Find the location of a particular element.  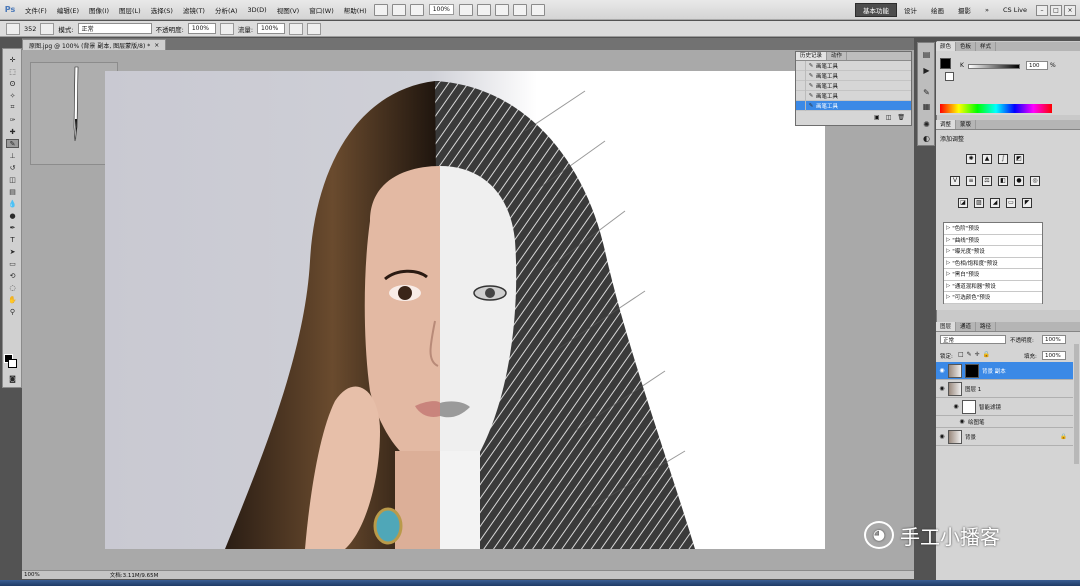

lasso-tool-icon: ʘ is located at coordinates (12, 83).